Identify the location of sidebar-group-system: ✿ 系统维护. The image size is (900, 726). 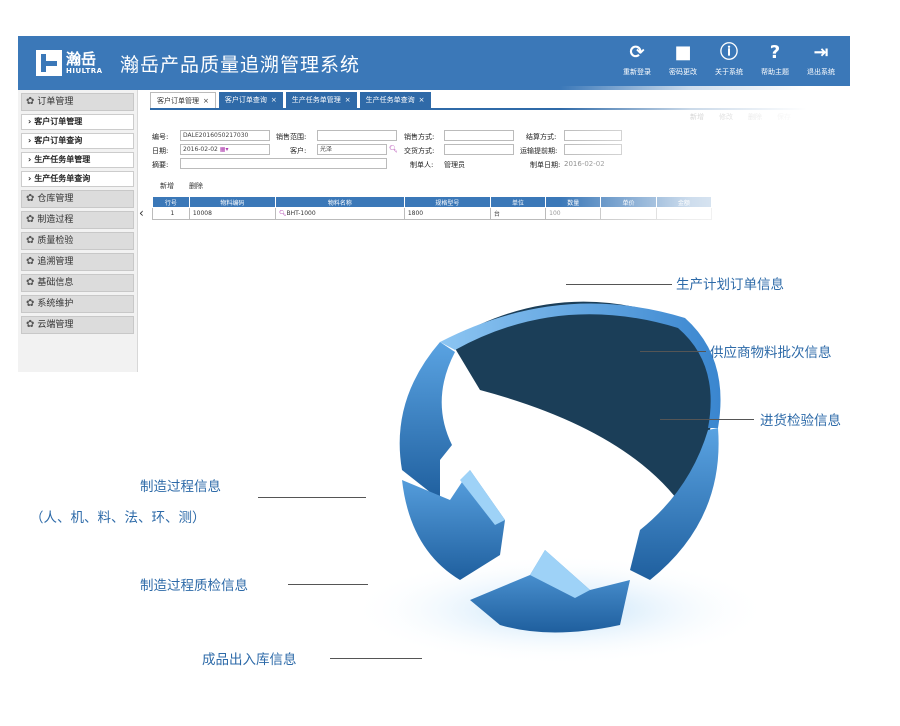
(77, 304).